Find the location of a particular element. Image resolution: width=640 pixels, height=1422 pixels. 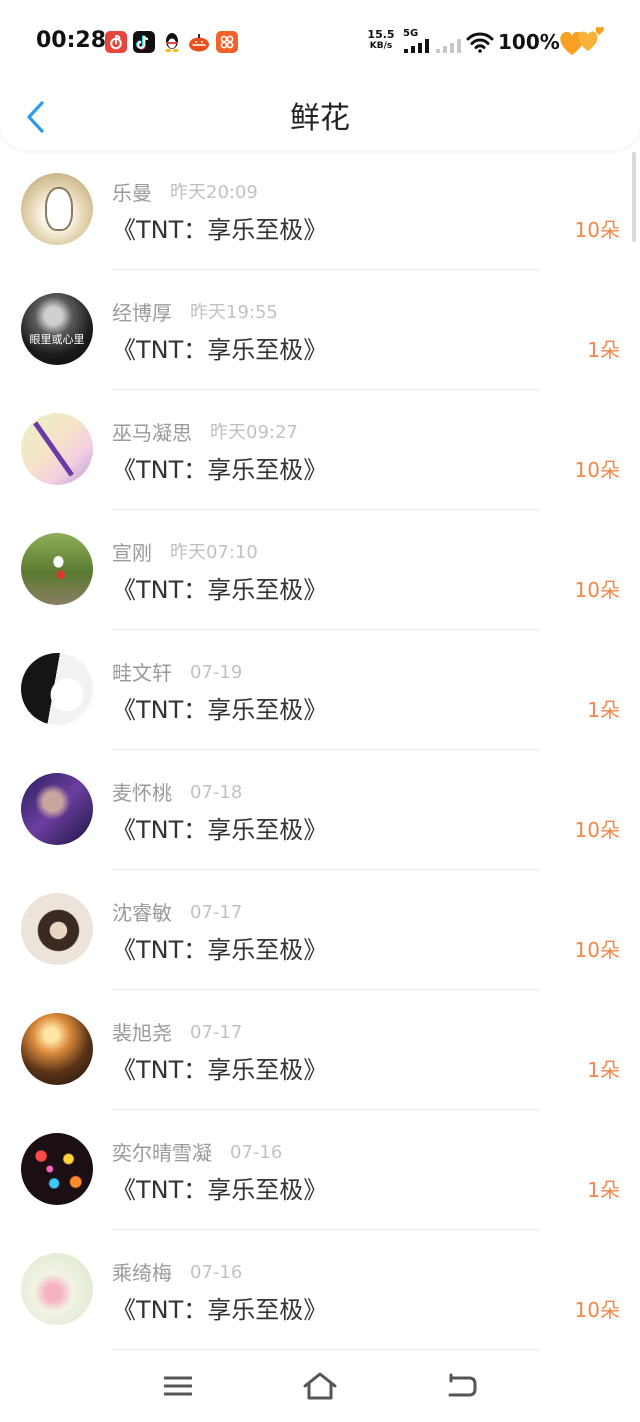

status-time: 00:28 is located at coordinates (71, 40).